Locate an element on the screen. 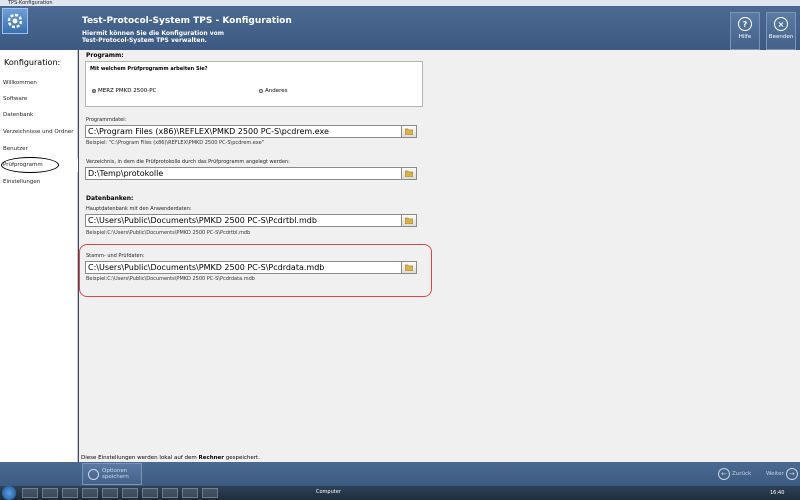 The image size is (800, 500). close-icon: × is located at coordinates (781, 24).